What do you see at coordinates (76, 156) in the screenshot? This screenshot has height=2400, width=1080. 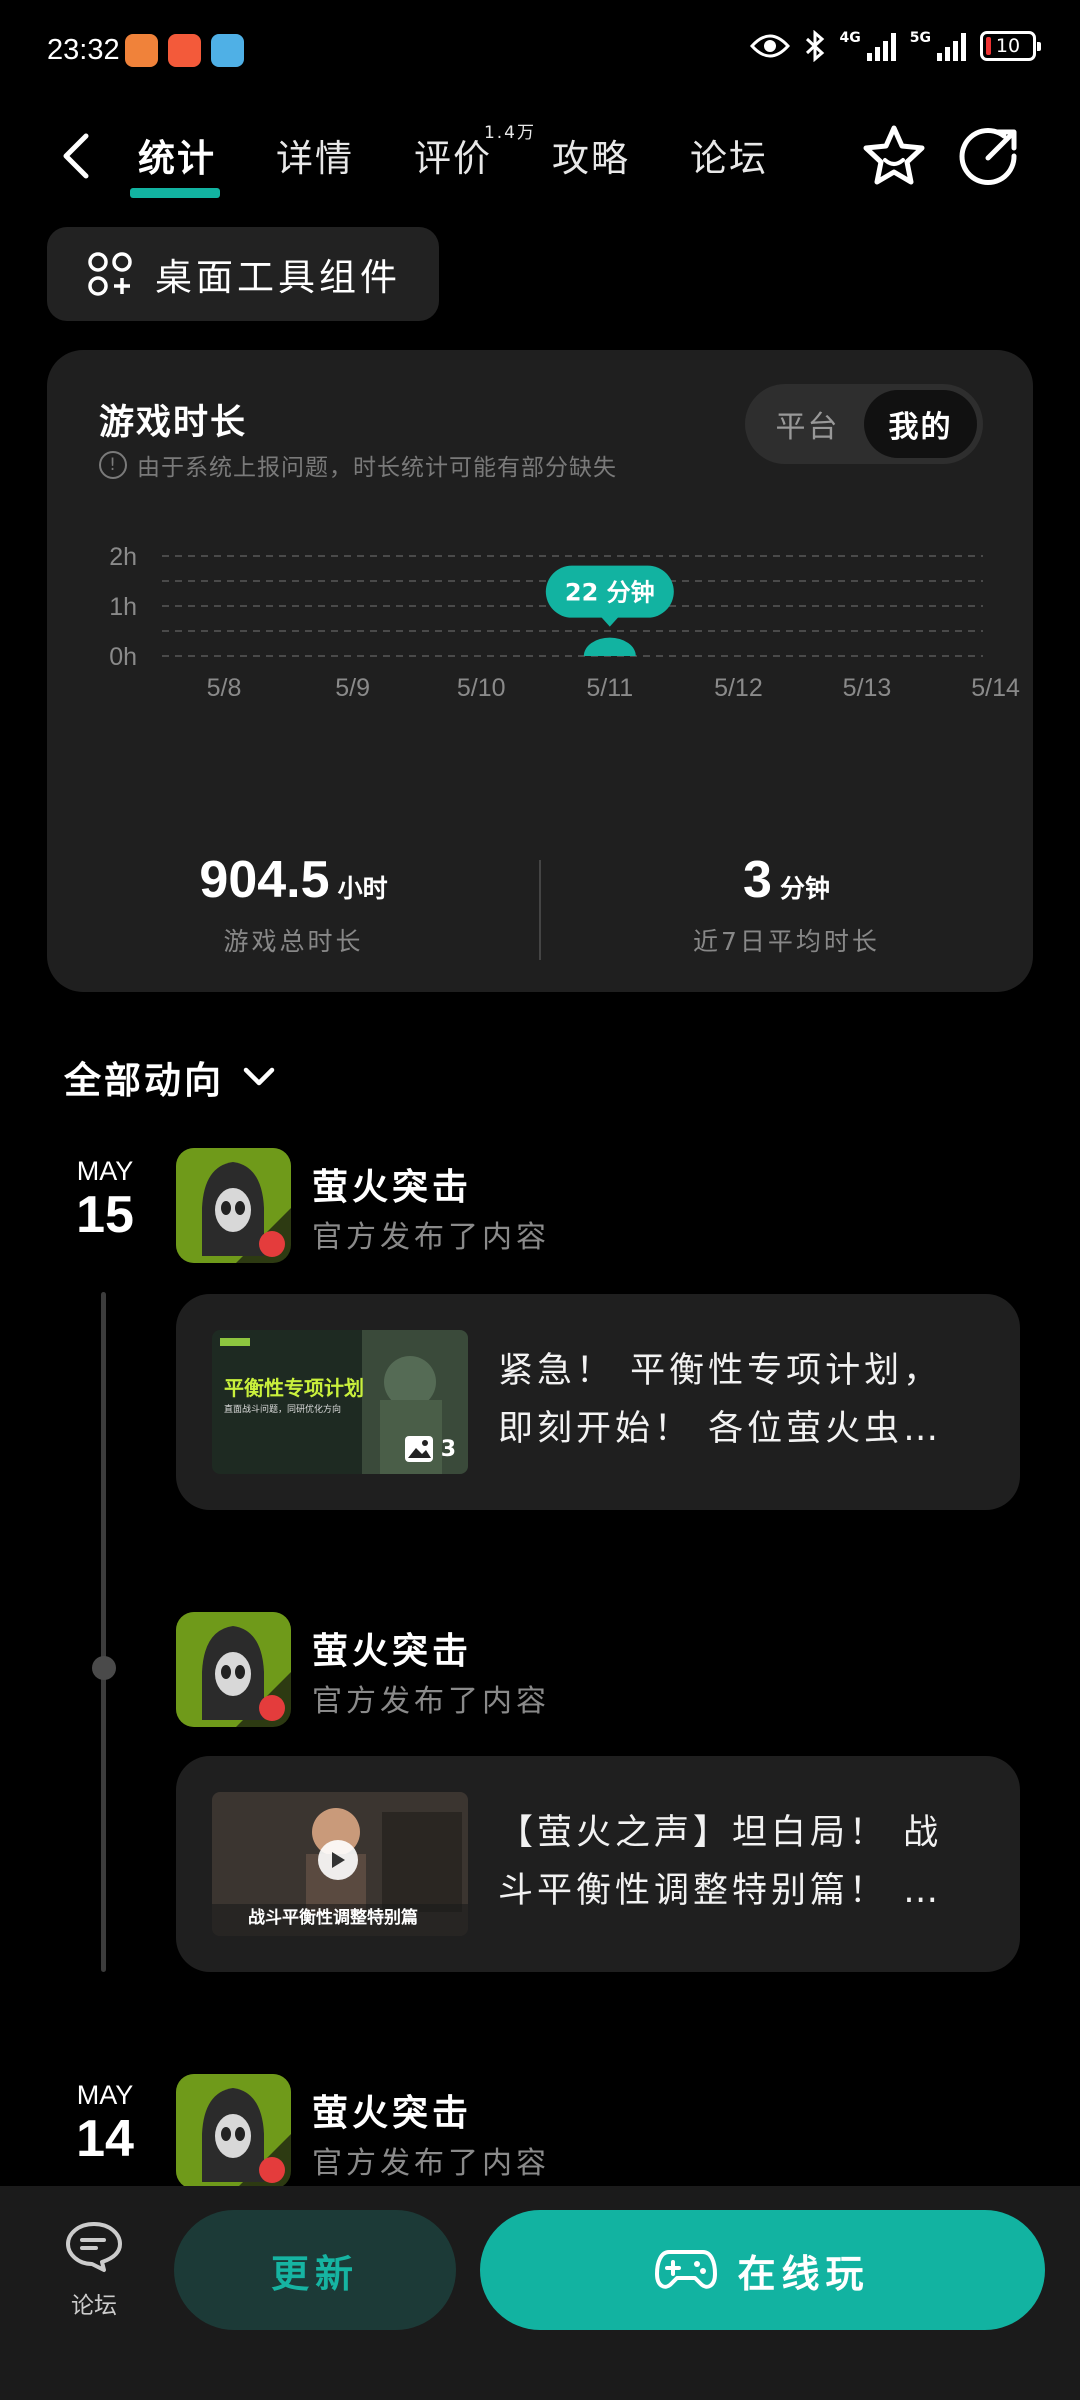 I see `back-arrow-icon` at bounding box center [76, 156].